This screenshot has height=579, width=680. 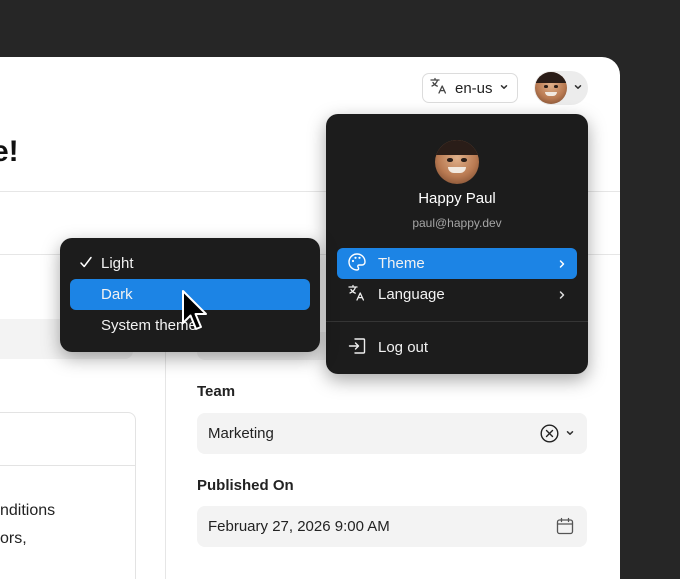 What do you see at coordinates (457, 347) in the screenshot?
I see `logout-button: Log out` at bounding box center [457, 347].